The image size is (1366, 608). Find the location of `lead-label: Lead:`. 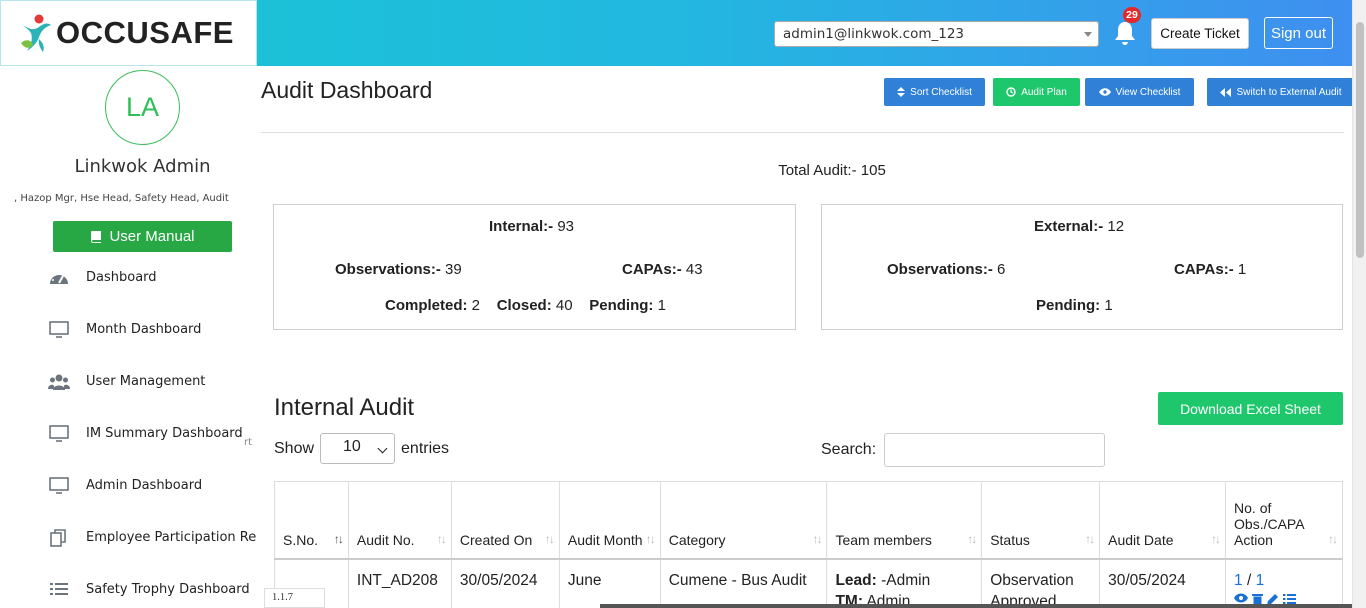

lead-label: Lead: is located at coordinates (856, 580).